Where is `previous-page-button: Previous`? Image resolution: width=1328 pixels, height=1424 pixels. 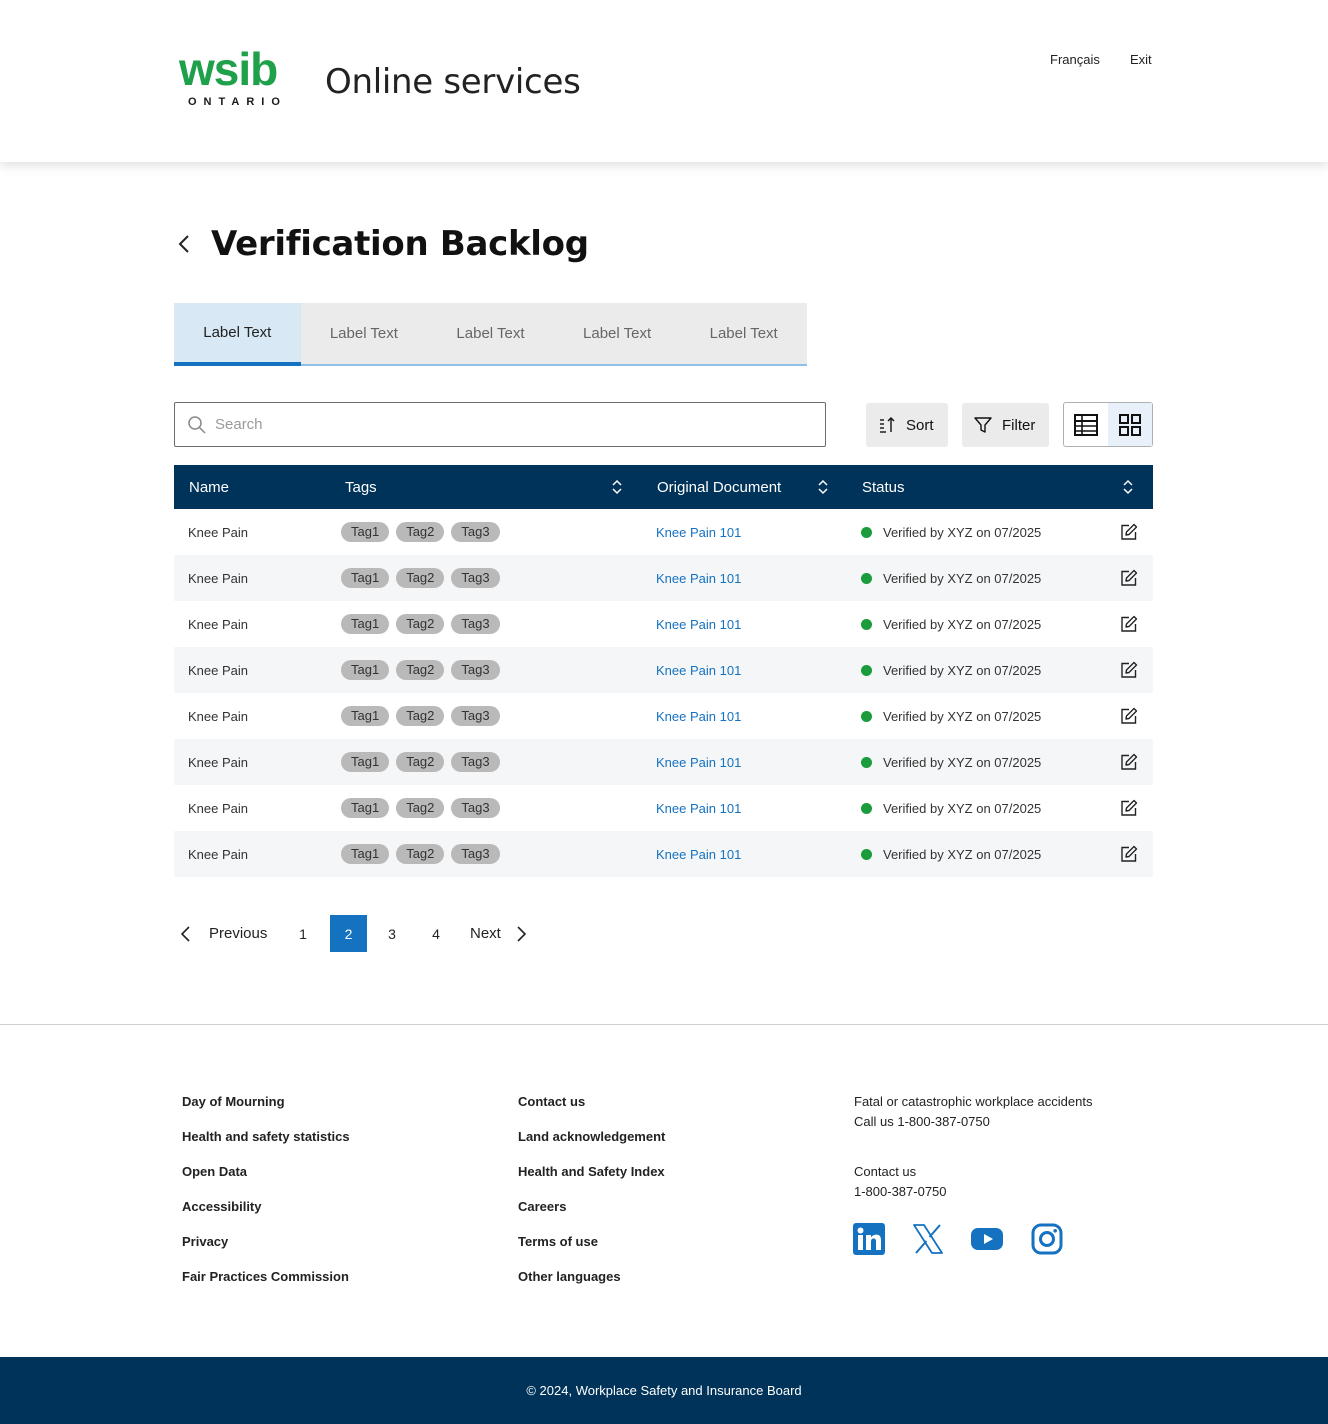 previous-page-button: Previous is located at coordinates (223, 933).